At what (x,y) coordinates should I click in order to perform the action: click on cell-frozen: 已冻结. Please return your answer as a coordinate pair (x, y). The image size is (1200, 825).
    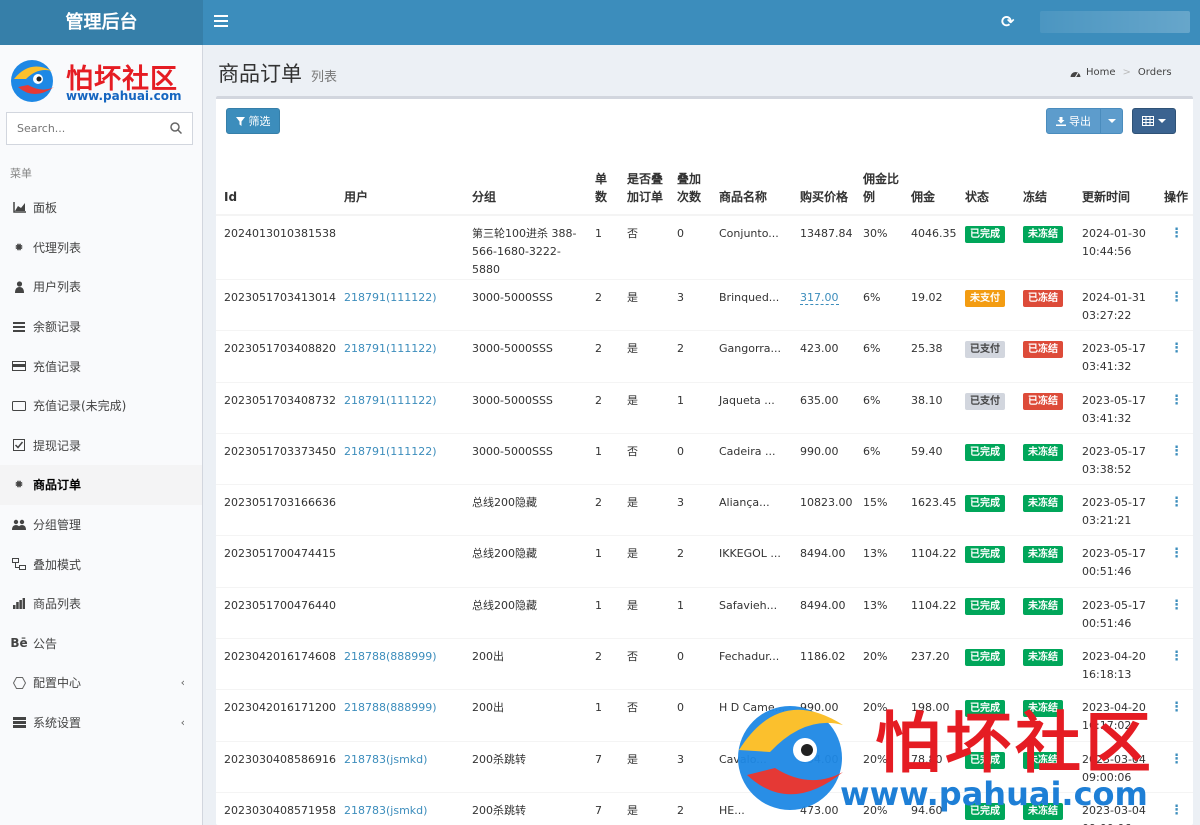
    Looking at the image, I should click on (1044, 407).